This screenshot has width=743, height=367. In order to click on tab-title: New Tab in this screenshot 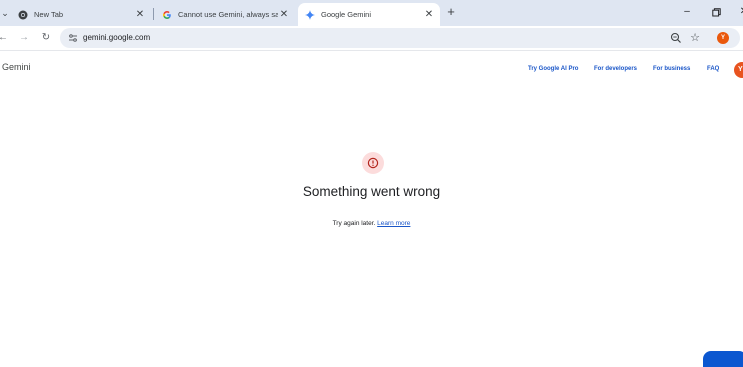, I will do `click(49, 14)`.